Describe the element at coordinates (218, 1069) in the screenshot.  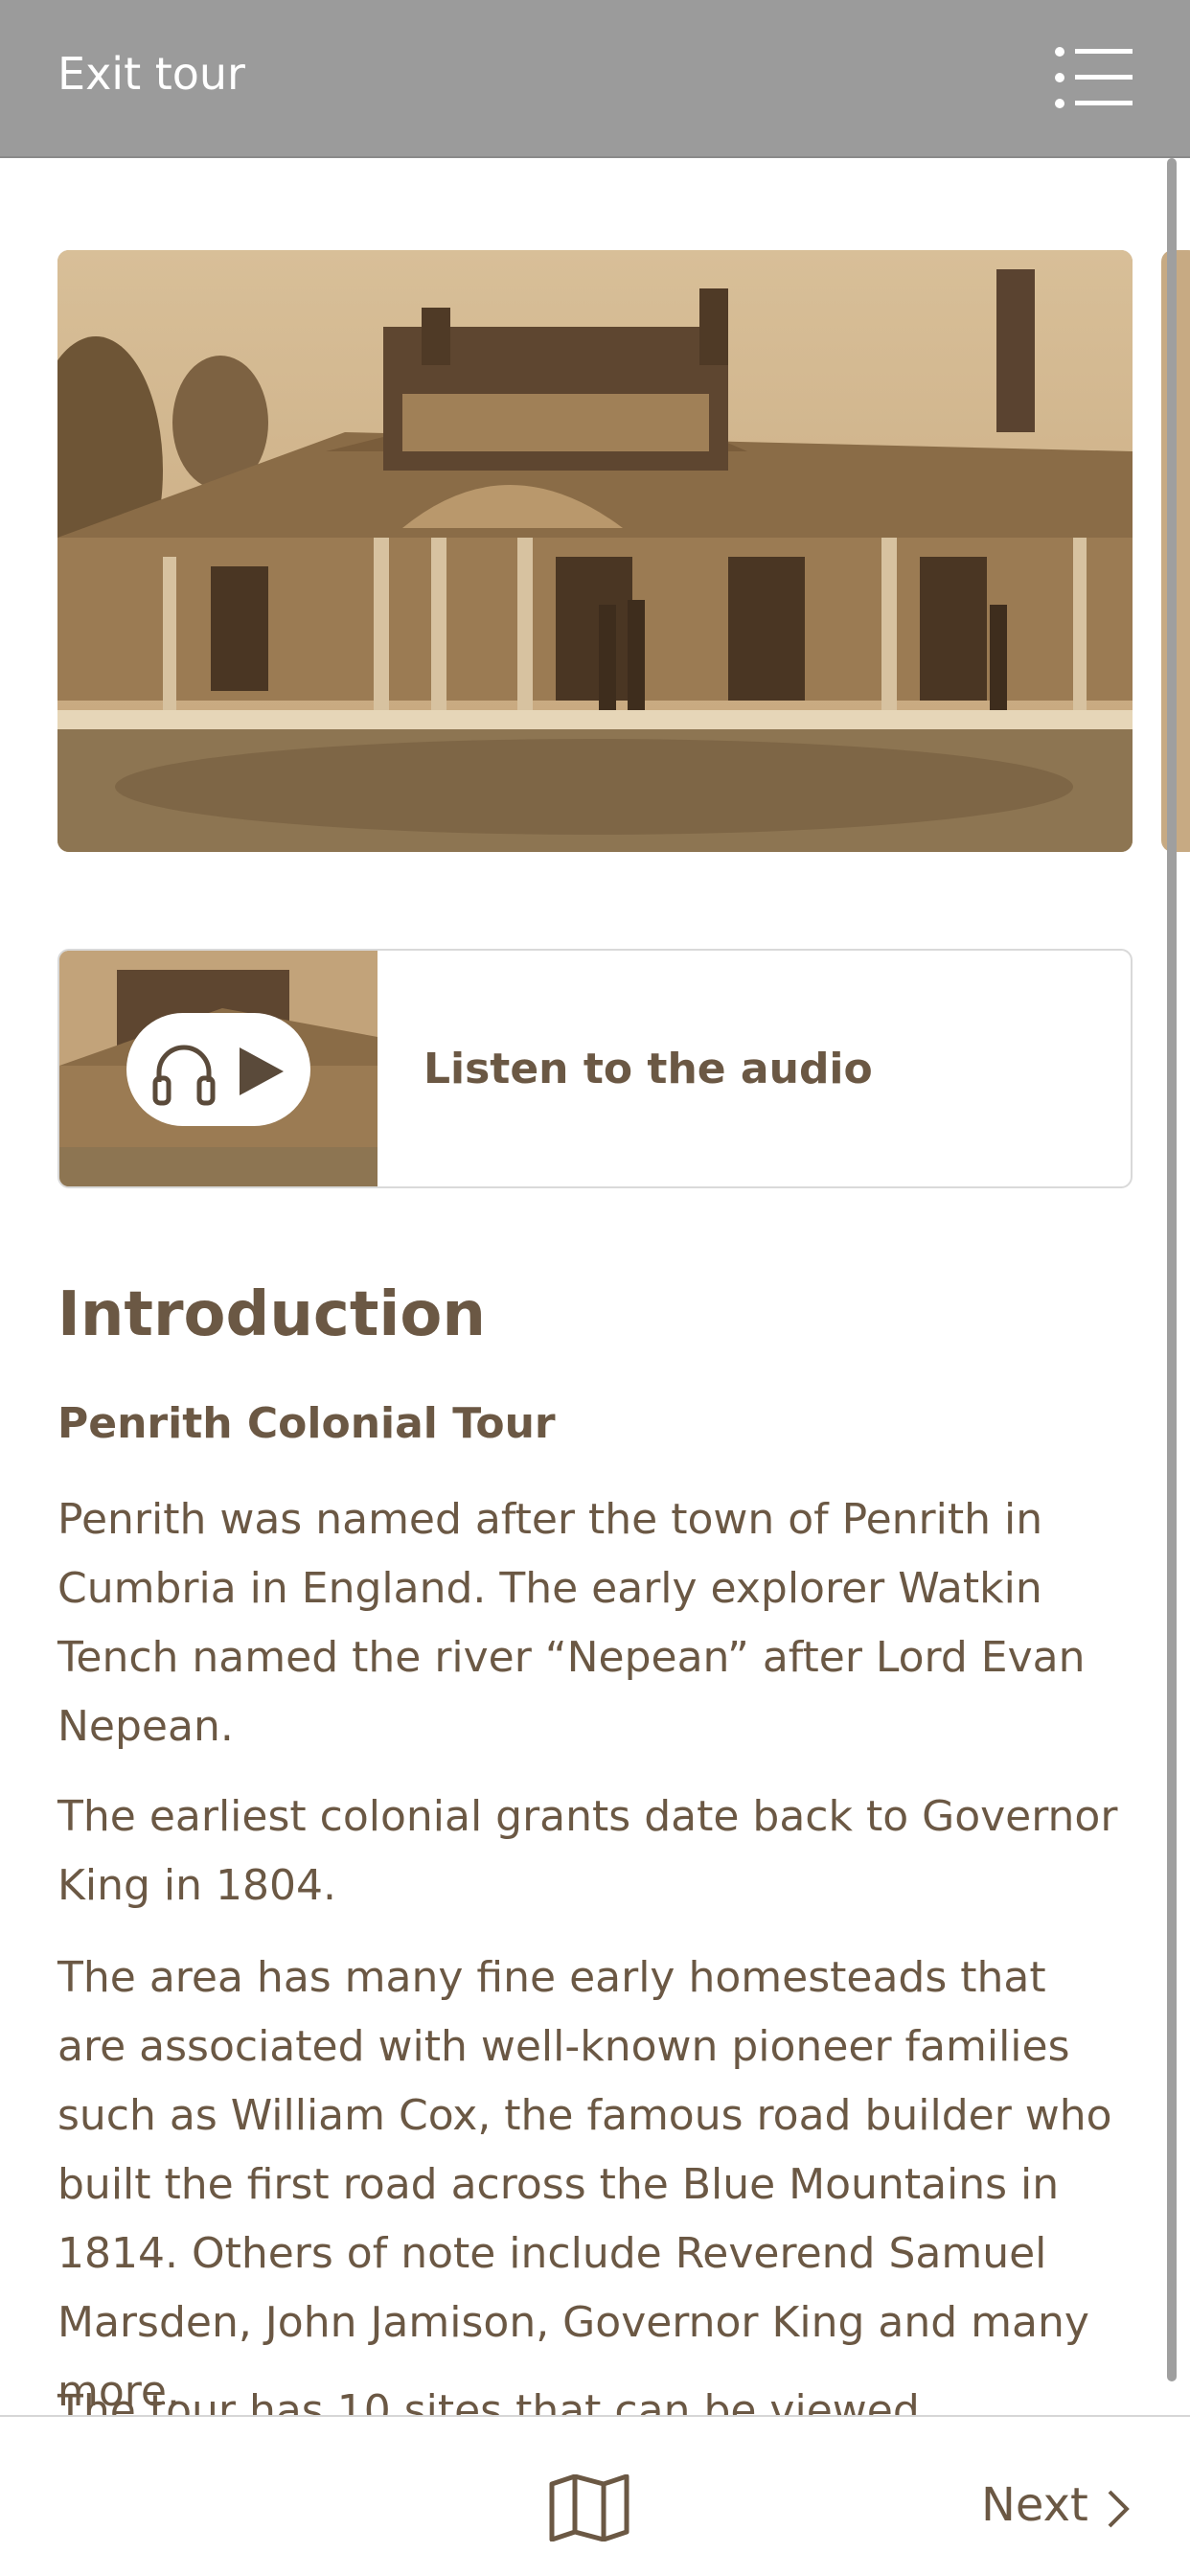
I see `audio-play-pill` at that location.